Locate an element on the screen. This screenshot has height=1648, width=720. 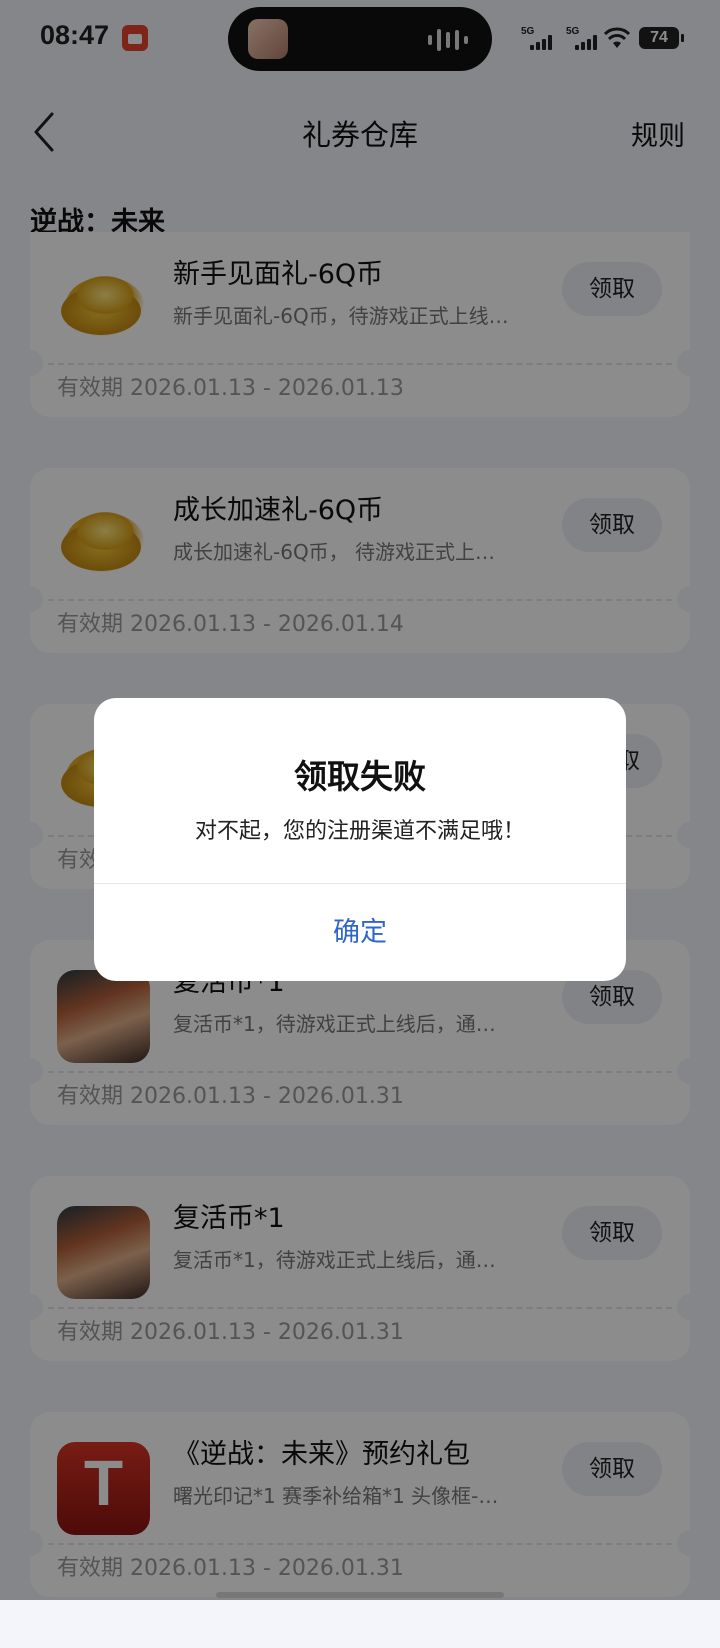
error-dialog: 领取失败 对不起，您的注册渠道不满足哦！ 确定 is located at coordinates (360, 839).